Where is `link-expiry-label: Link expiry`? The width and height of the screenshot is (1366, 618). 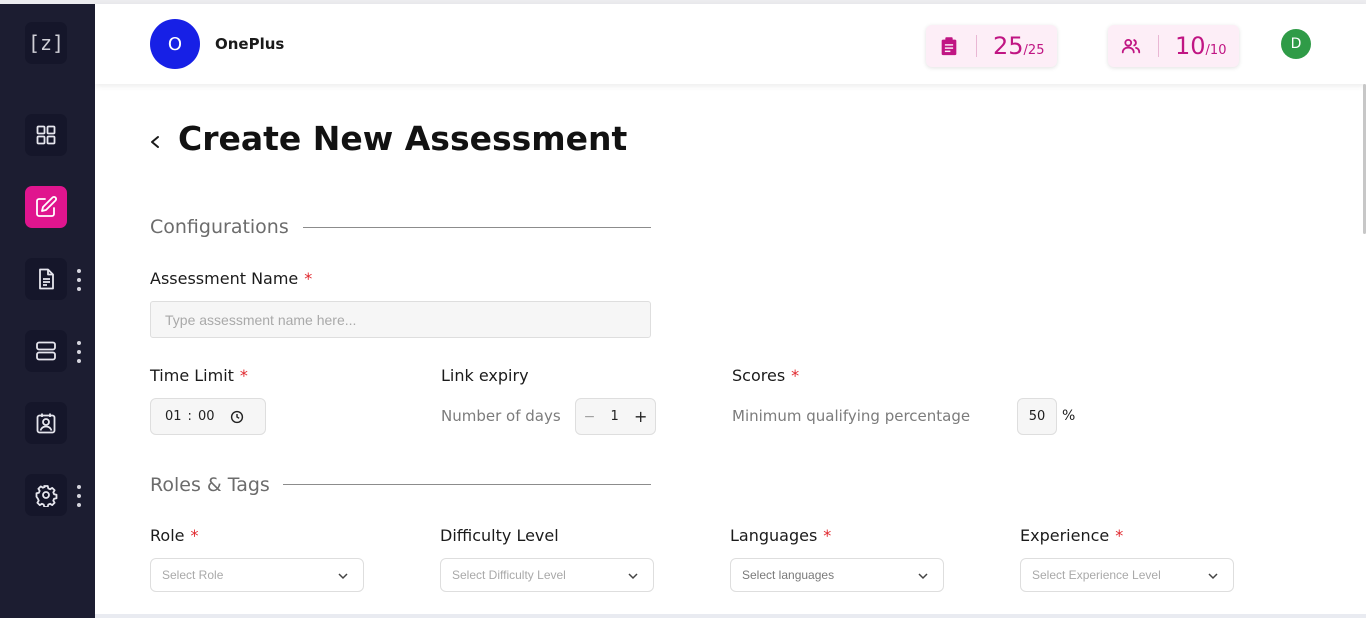
link-expiry-label: Link expiry is located at coordinates (485, 375).